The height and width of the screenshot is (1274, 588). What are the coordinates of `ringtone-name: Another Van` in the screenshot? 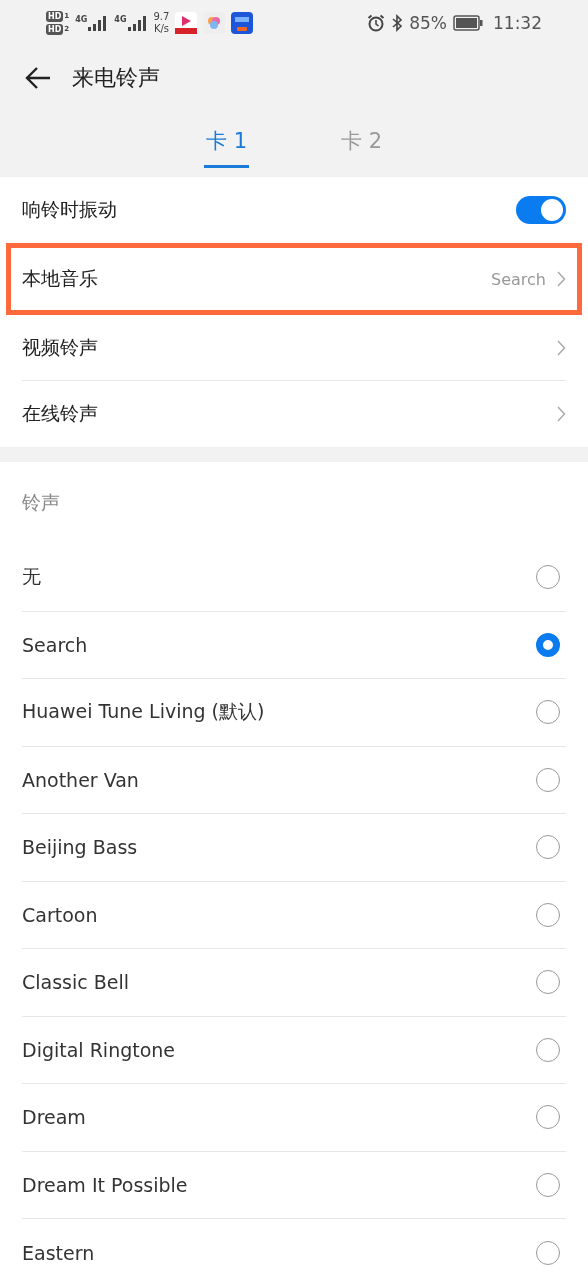 It's located at (80, 779).